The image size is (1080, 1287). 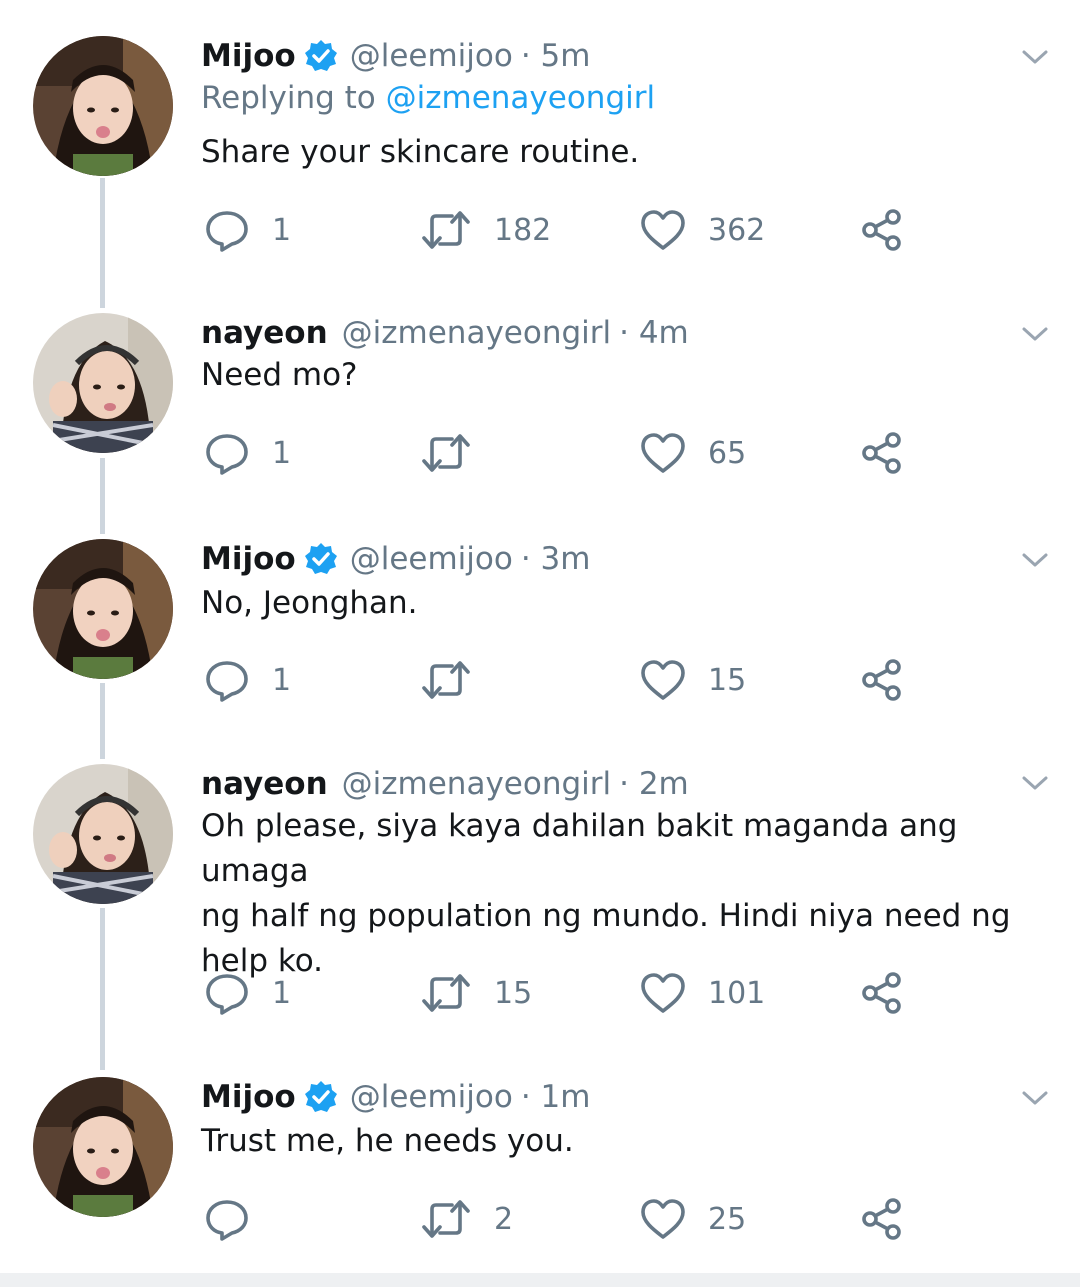 What do you see at coordinates (727, 680) in the screenshot?
I see `like-count: 15` at bounding box center [727, 680].